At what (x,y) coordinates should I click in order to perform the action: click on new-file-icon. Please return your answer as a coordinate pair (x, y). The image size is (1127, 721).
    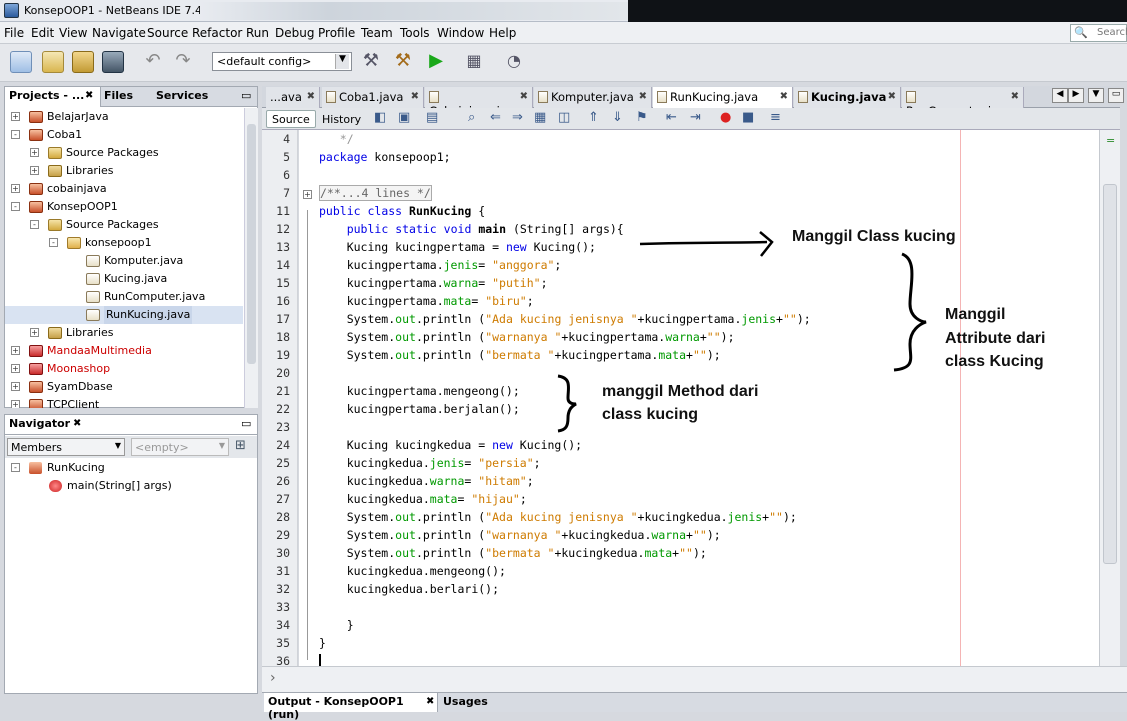
    Looking at the image, I should click on (21, 62).